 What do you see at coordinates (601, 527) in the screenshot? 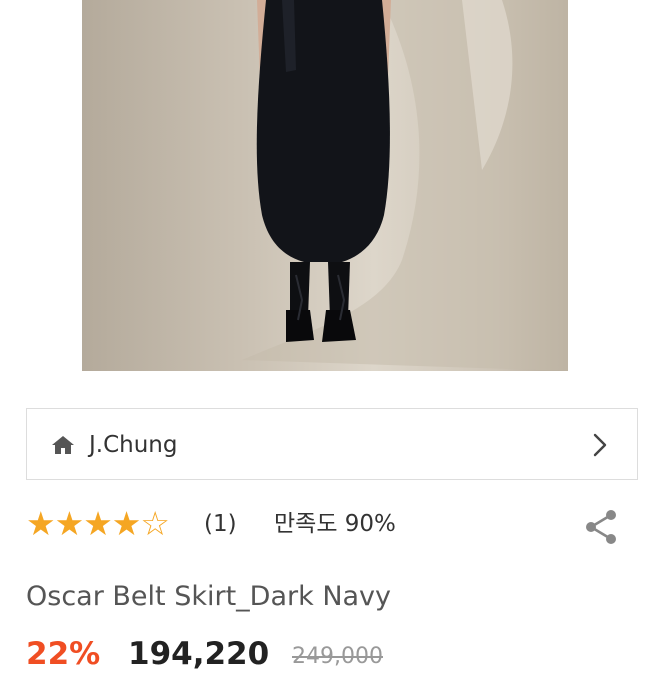
I see `share-icon` at bounding box center [601, 527].